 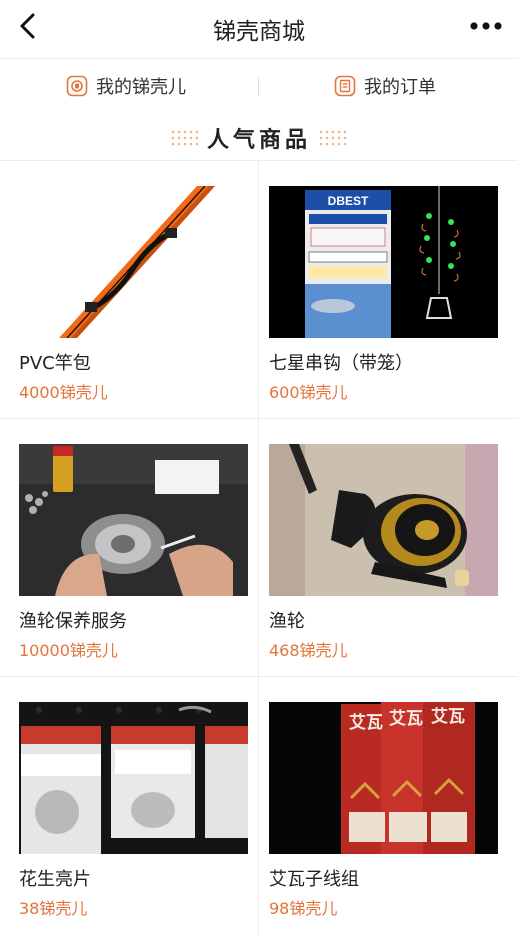 What do you see at coordinates (308, 650) in the screenshot?
I see `product-price: 468锑壳儿` at bounding box center [308, 650].